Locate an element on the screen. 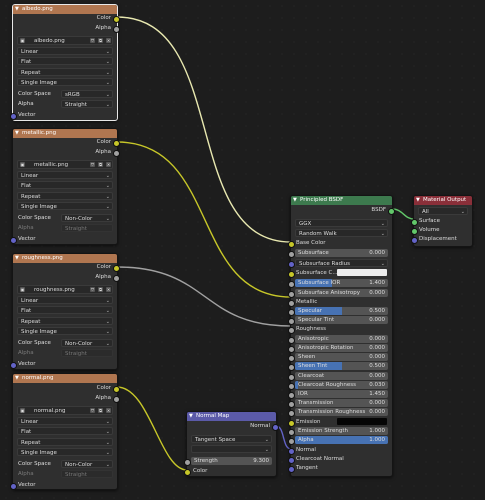 This screenshot has width=485, height=500. emission-strength-field: Emission Strength 1.000 is located at coordinates (341, 431).